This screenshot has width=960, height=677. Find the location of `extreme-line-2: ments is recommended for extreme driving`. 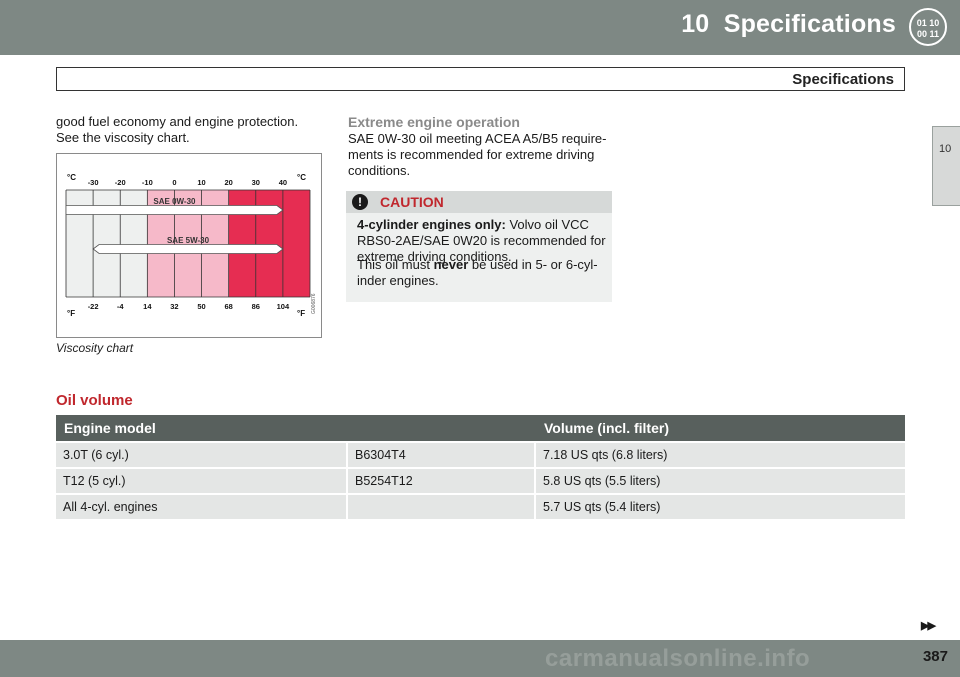

extreme-line-2: ments is recommended for extreme driving is located at coordinates (471, 154).